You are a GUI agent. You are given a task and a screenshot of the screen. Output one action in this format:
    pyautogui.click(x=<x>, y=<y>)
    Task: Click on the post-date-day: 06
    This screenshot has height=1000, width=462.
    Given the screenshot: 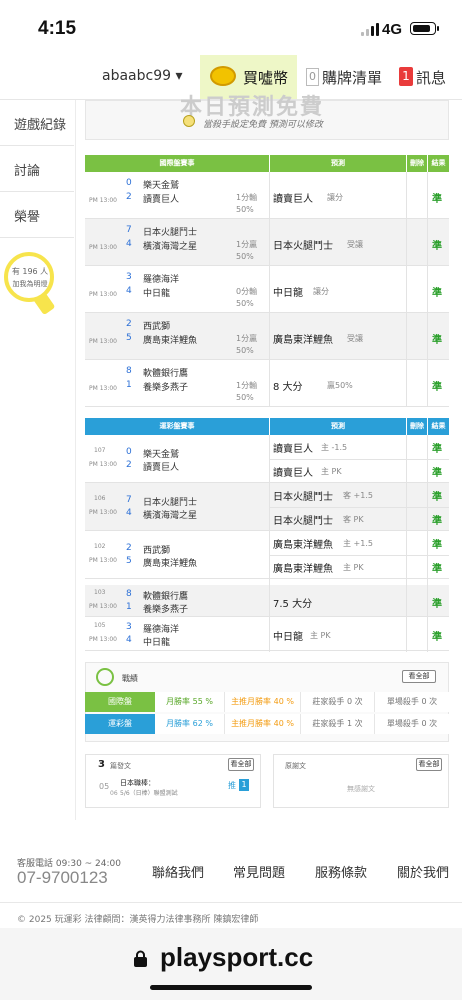 What is the action you would take?
    pyautogui.click(x=114, y=793)
    